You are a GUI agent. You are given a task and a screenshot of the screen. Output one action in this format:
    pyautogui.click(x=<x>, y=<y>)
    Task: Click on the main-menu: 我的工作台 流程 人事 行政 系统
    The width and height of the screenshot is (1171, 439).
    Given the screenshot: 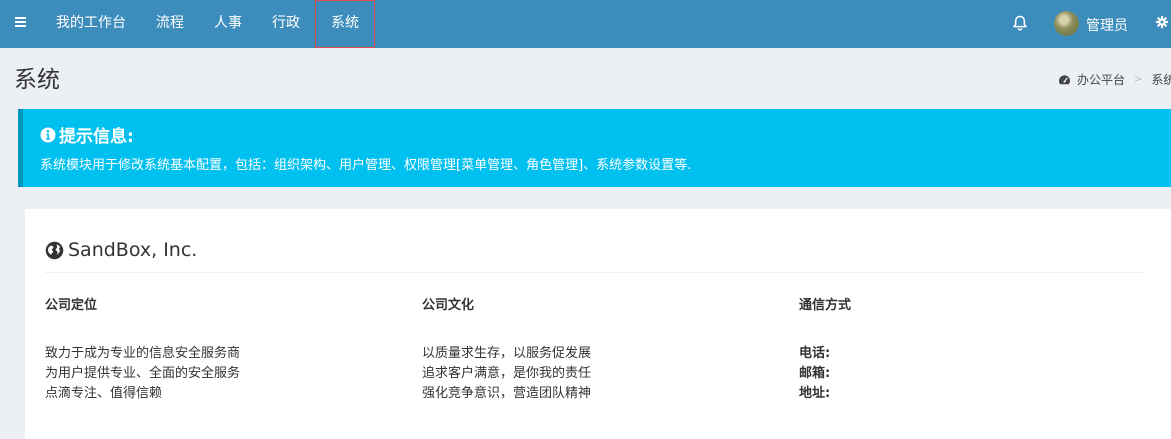 What is the action you would take?
    pyautogui.click(x=208, y=24)
    